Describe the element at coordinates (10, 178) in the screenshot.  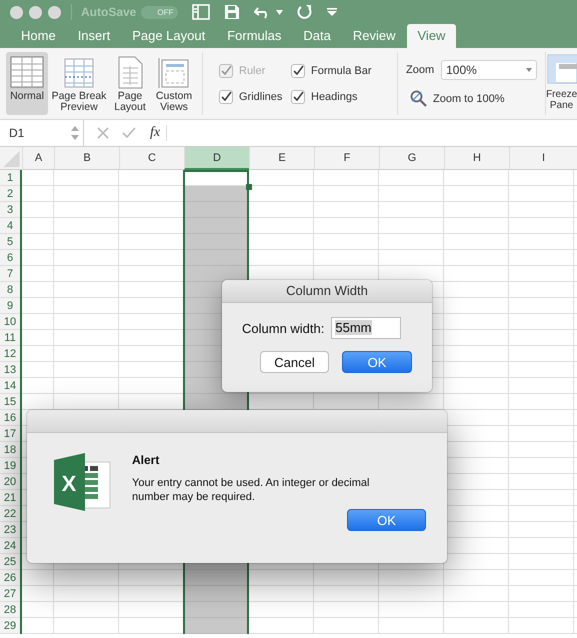
I see `row-header: 1` at that location.